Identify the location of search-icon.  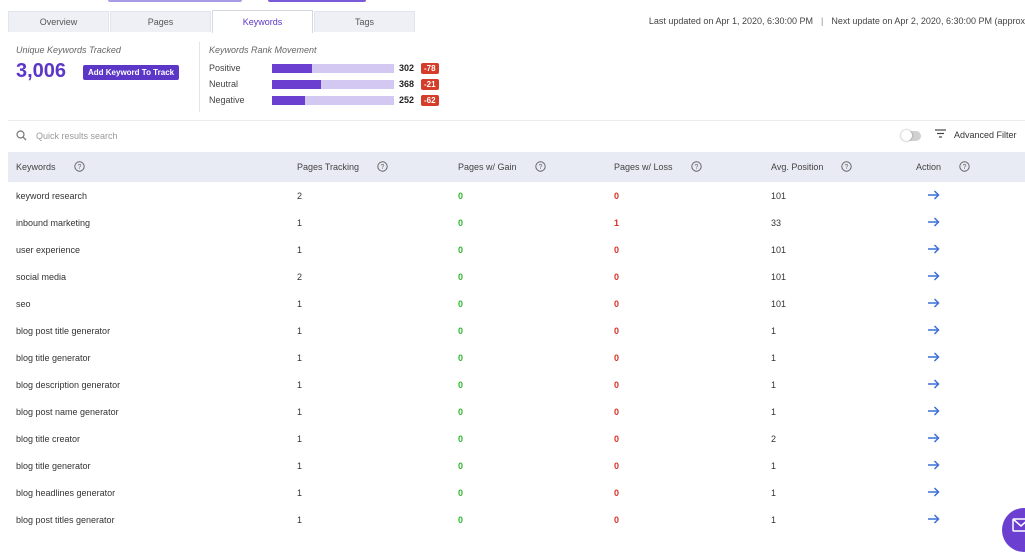
(21, 136).